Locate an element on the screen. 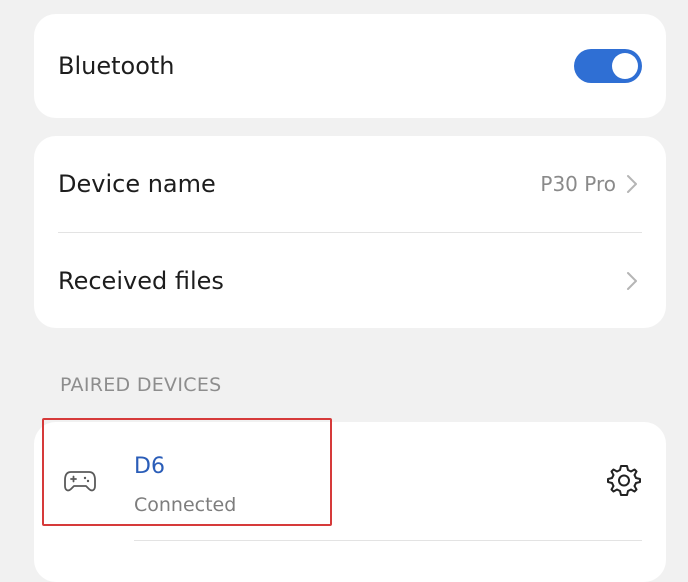 Image resolution: width=688 pixels, height=582 pixels. toggle-knob is located at coordinates (625, 66).